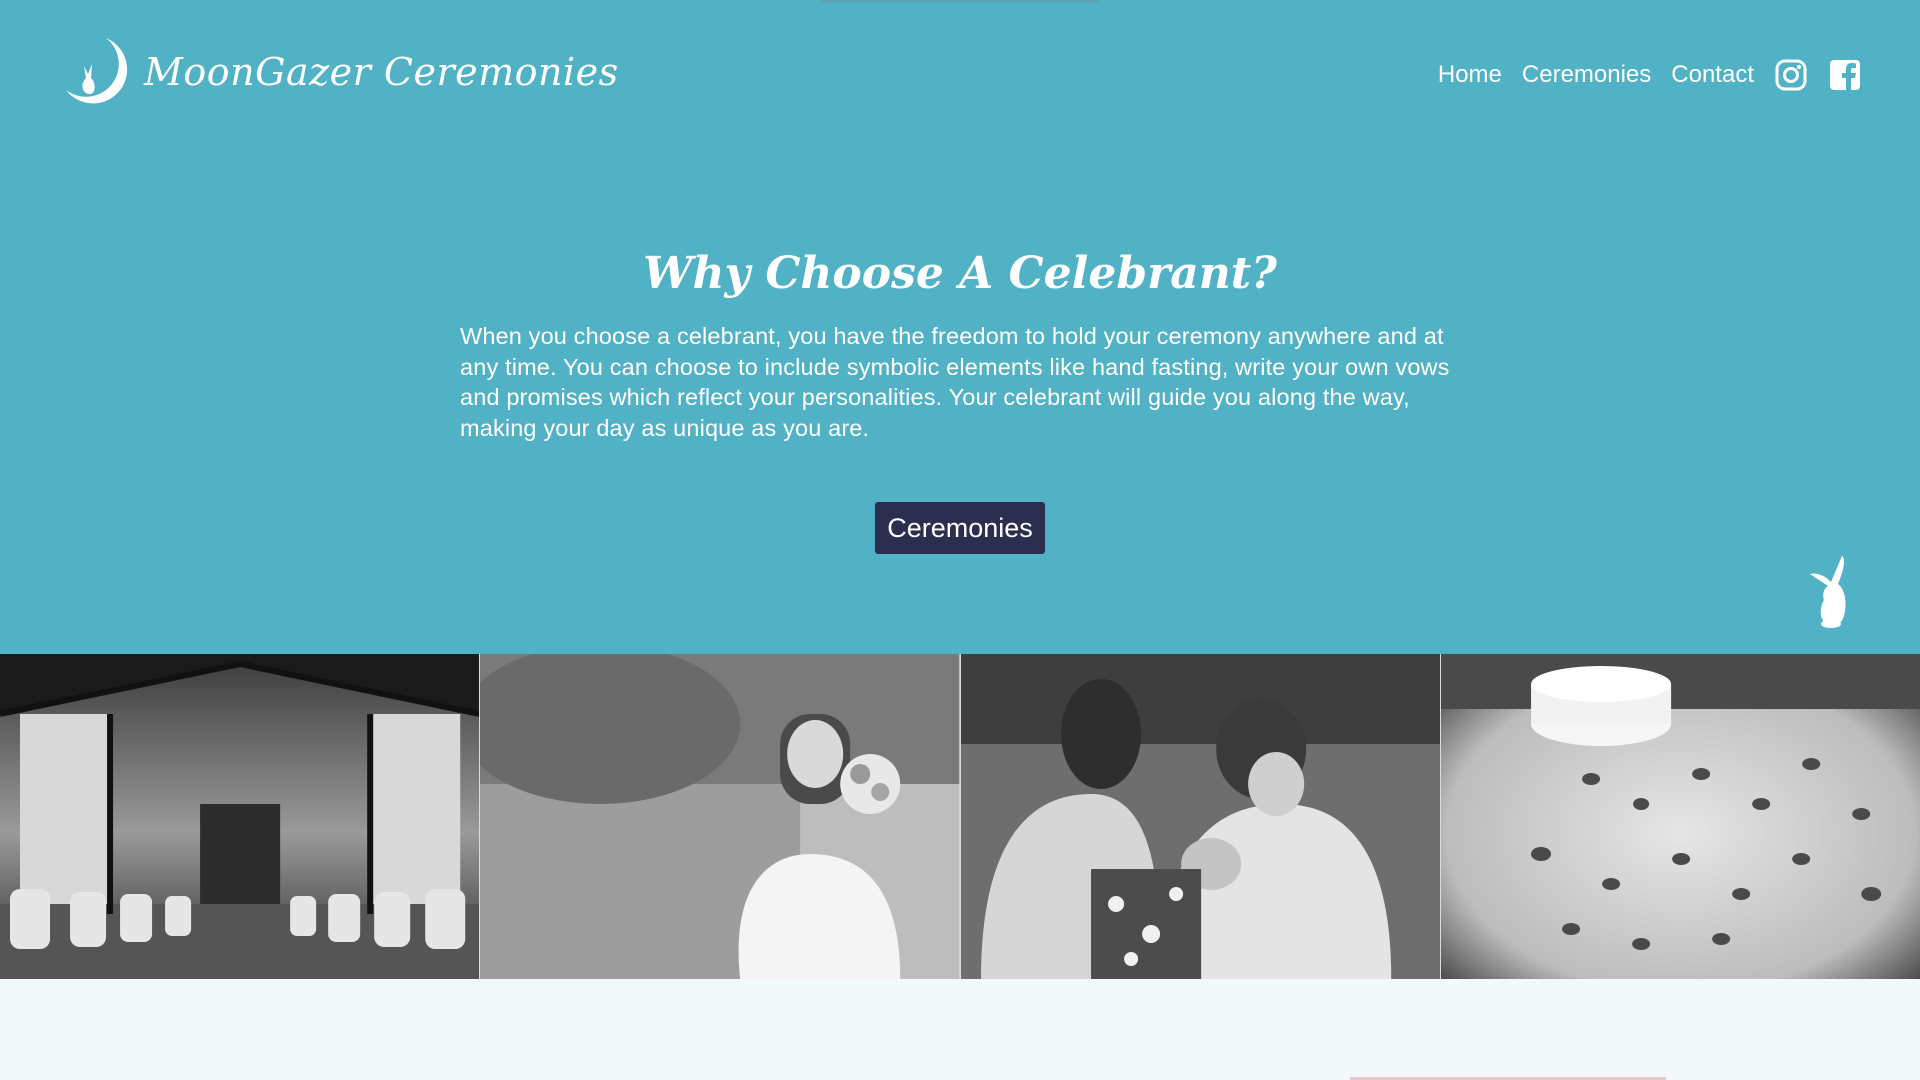 The width and height of the screenshot is (1920, 1080). Describe the element at coordinates (720, 816) in the screenshot. I see `flower-girl-photo` at that location.